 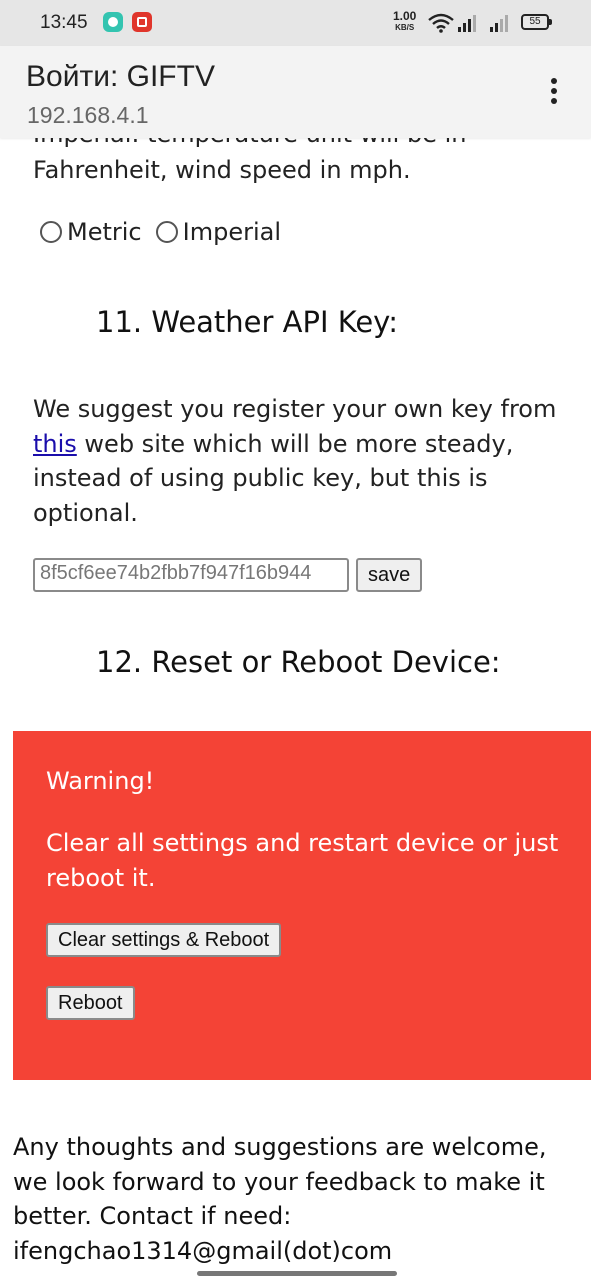 What do you see at coordinates (389, 575) in the screenshot?
I see `save-button: save` at bounding box center [389, 575].